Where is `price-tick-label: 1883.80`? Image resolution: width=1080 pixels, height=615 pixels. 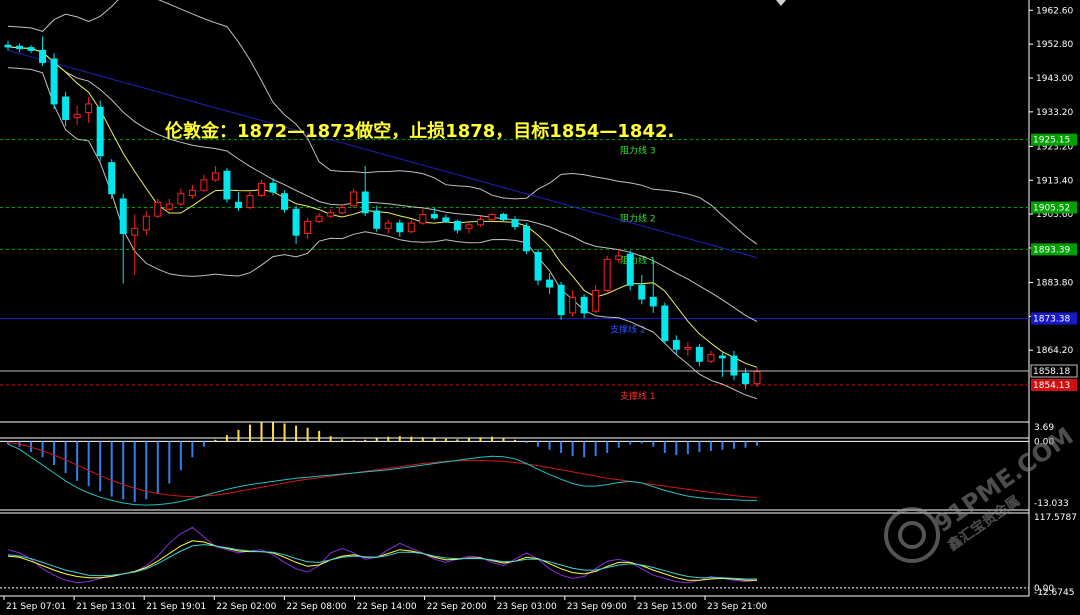
price-tick-label: 1883.80 is located at coordinates (1054, 284).